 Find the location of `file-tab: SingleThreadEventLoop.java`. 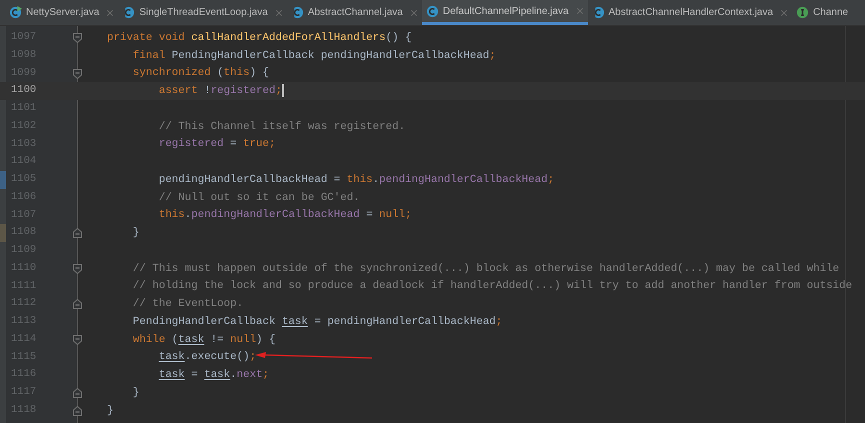

file-tab: SingleThreadEventLoop.java is located at coordinates (202, 12).